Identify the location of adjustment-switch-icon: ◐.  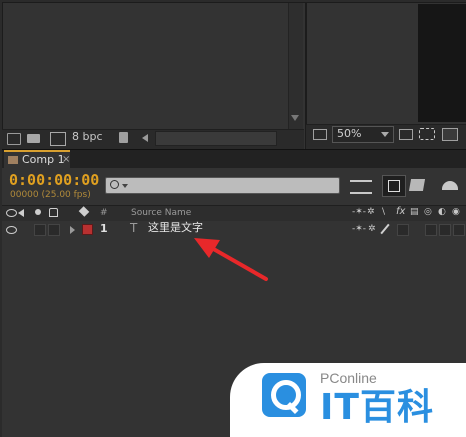
(442, 212).